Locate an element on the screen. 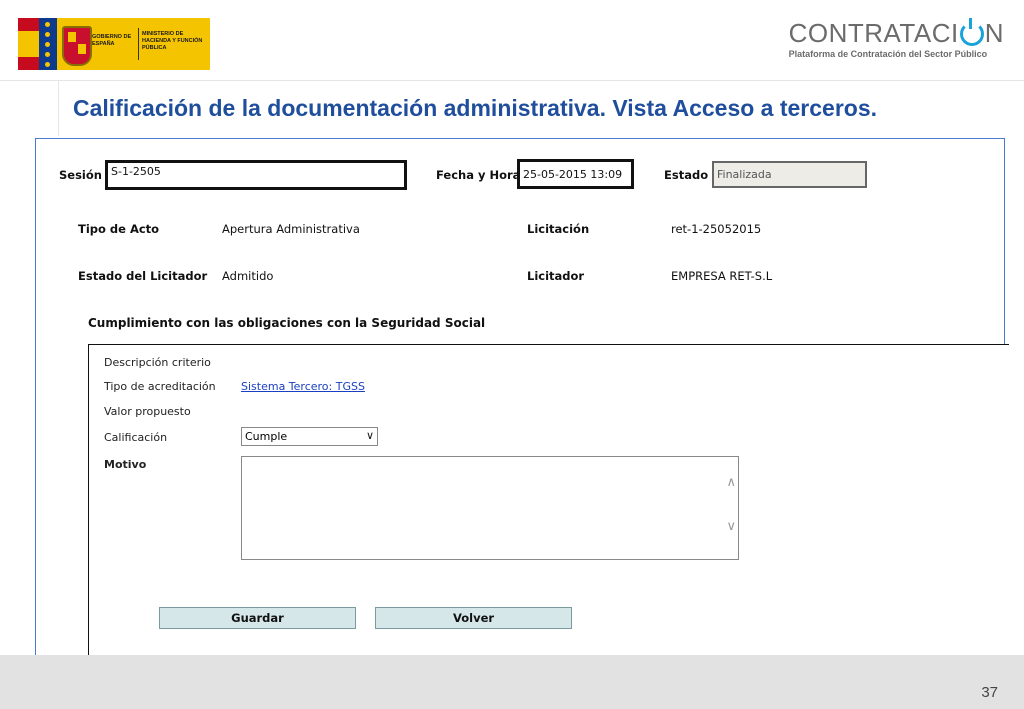 This screenshot has width=1024, height=709. fecha-label: Fecha y Hora is located at coordinates (478, 175).